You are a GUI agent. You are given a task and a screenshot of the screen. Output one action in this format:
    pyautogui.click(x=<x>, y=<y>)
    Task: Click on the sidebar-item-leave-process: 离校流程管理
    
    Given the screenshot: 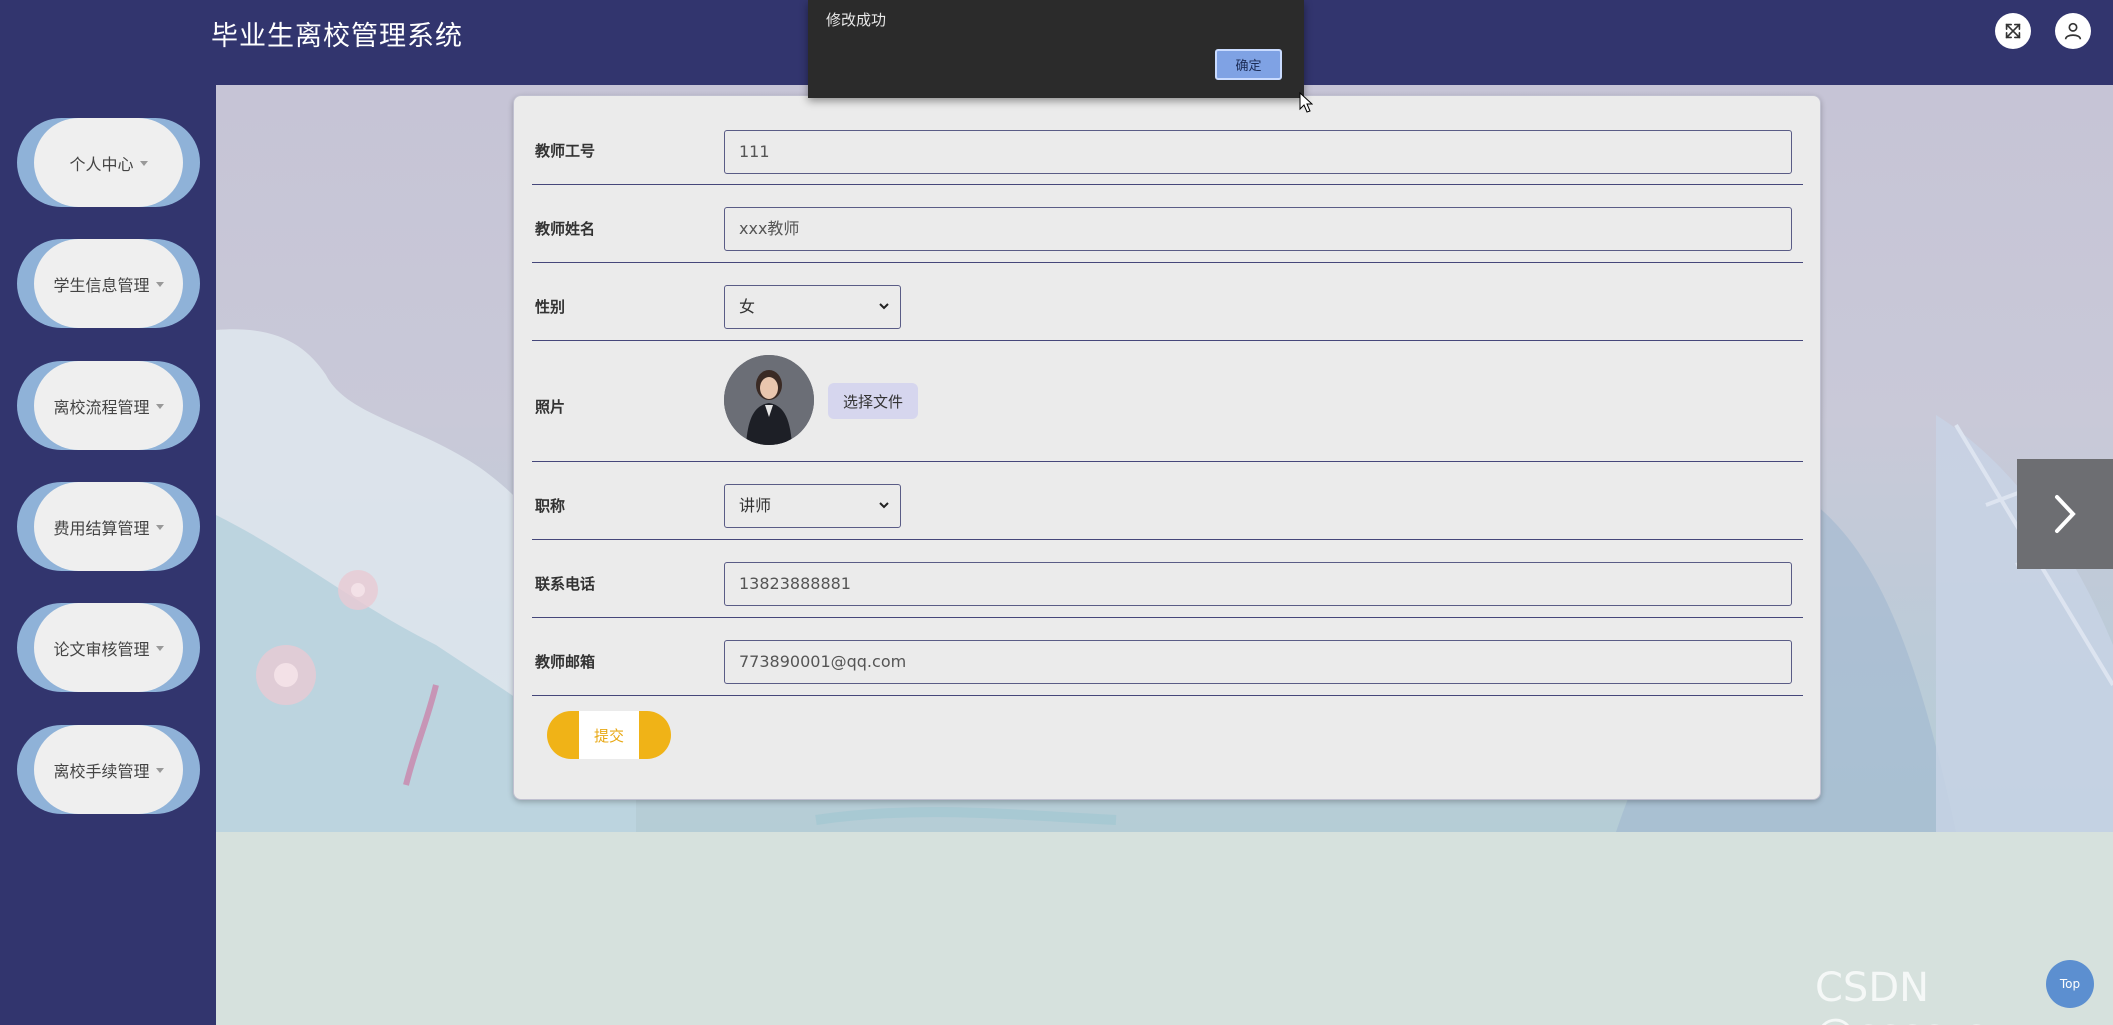 What is the action you would take?
    pyautogui.click(x=108, y=405)
    